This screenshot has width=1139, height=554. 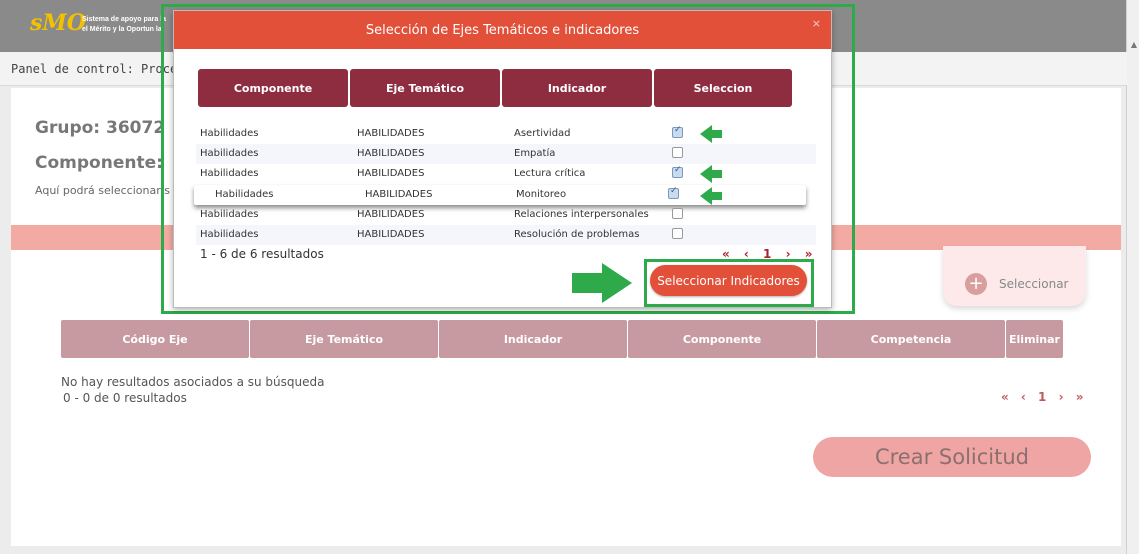 I want to click on modal-col-componente: Componente, so click(x=273, y=88).